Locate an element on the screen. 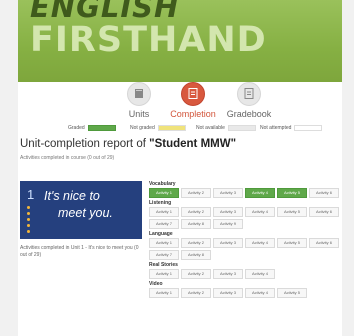 The width and height of the screenshot is (354, 336). legend-not-graded: Not graded is located at coordinates (158, 128).